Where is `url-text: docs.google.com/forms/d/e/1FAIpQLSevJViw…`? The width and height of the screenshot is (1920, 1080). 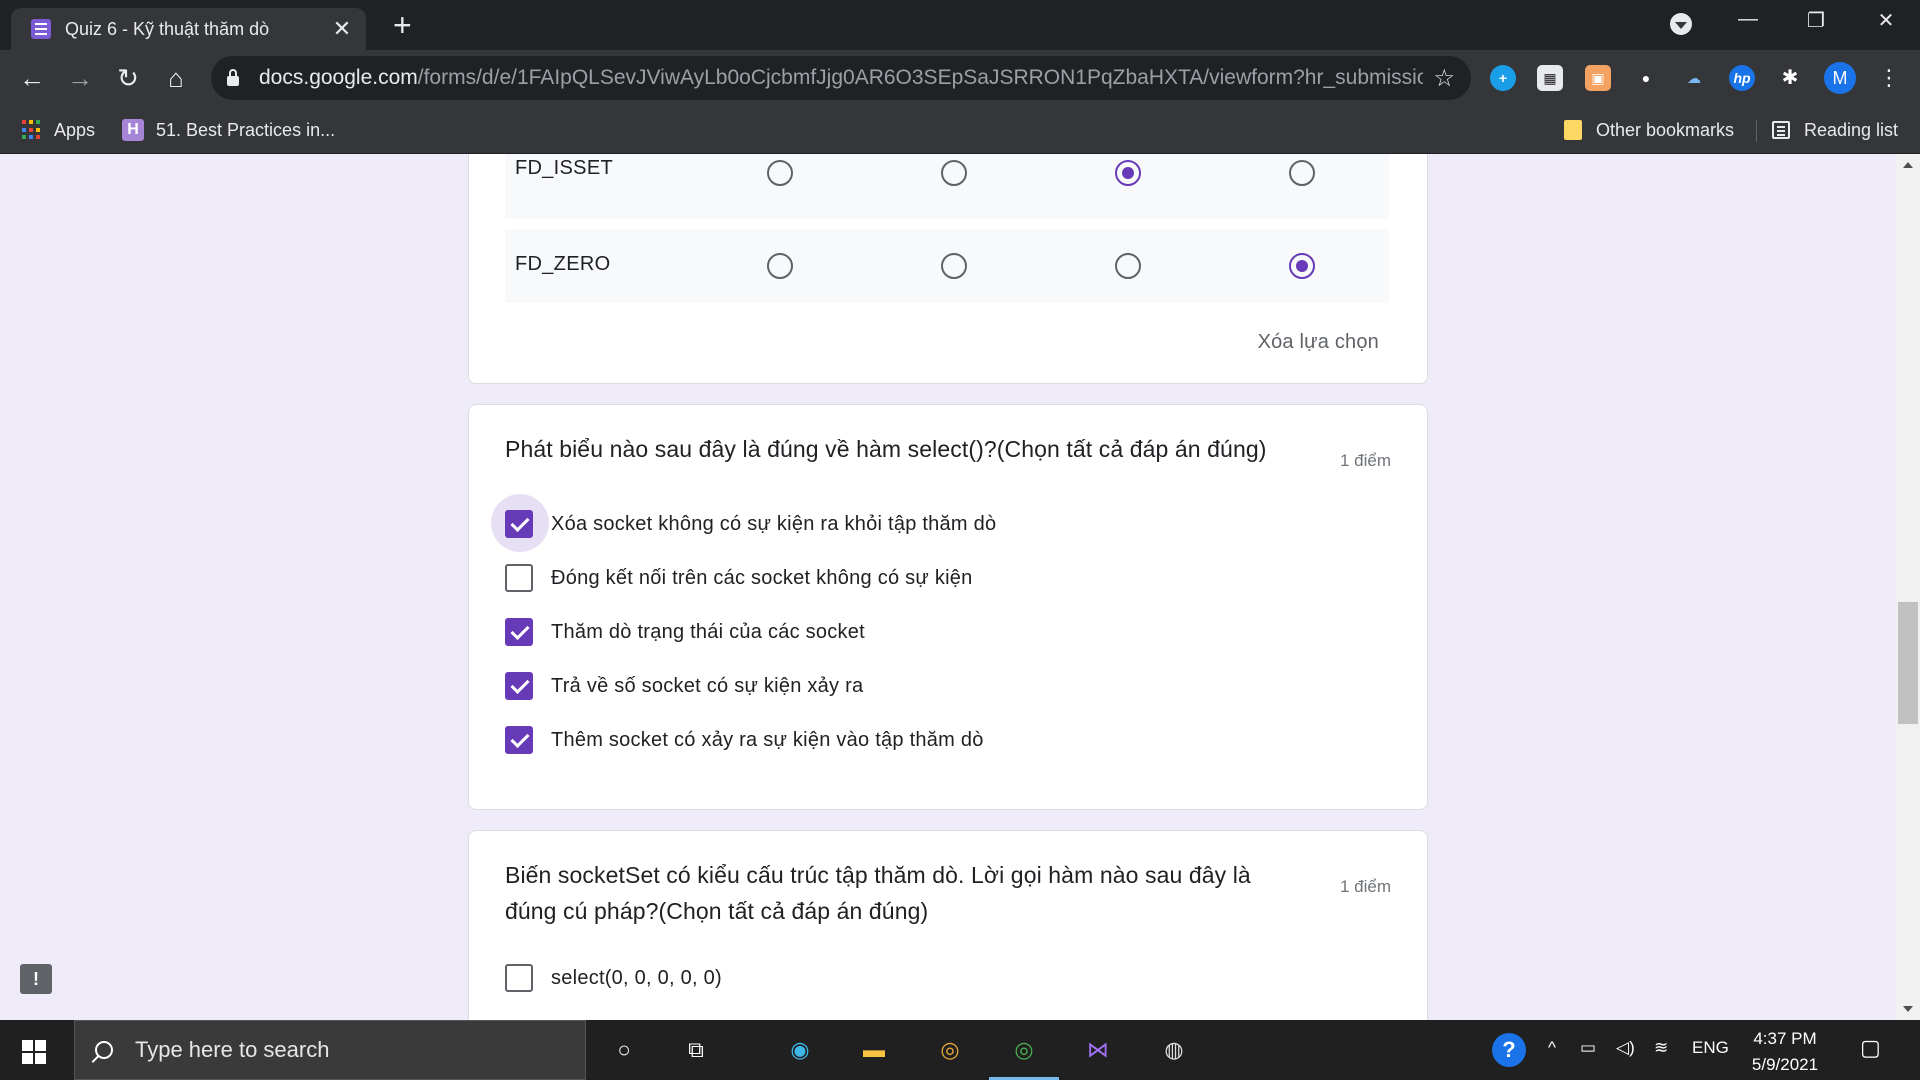
url-text: docs.google.com/forms/d/e/1FAIpQLSevJViw… is located at coordinates (841, 78).